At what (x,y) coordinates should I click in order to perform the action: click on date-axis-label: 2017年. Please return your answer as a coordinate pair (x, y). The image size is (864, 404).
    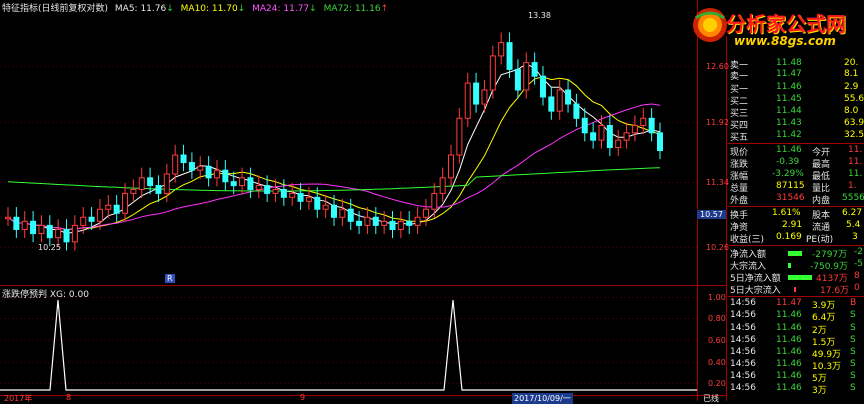
    Looking at the image, I should click on (18, 398).